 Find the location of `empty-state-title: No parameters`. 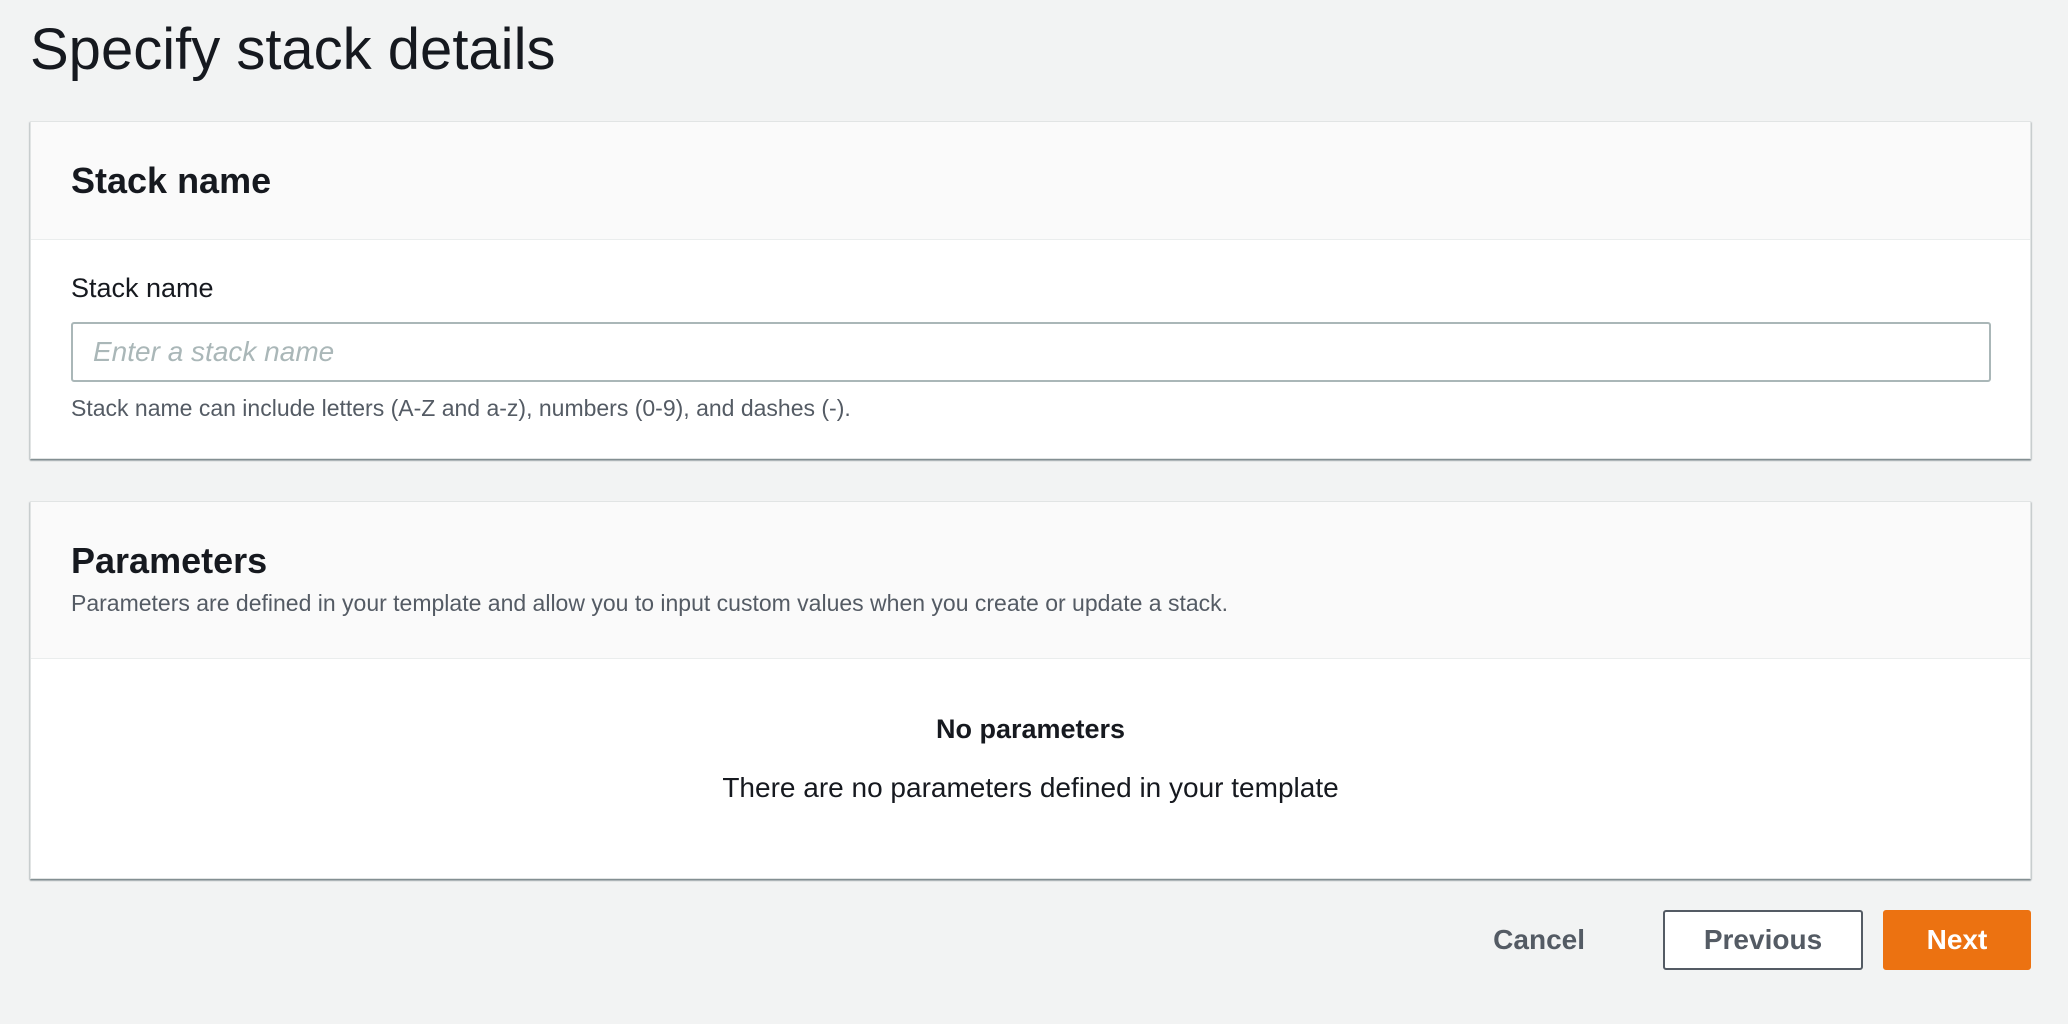

empty-state-title: No parameters is located at coordinates (1030, 729).